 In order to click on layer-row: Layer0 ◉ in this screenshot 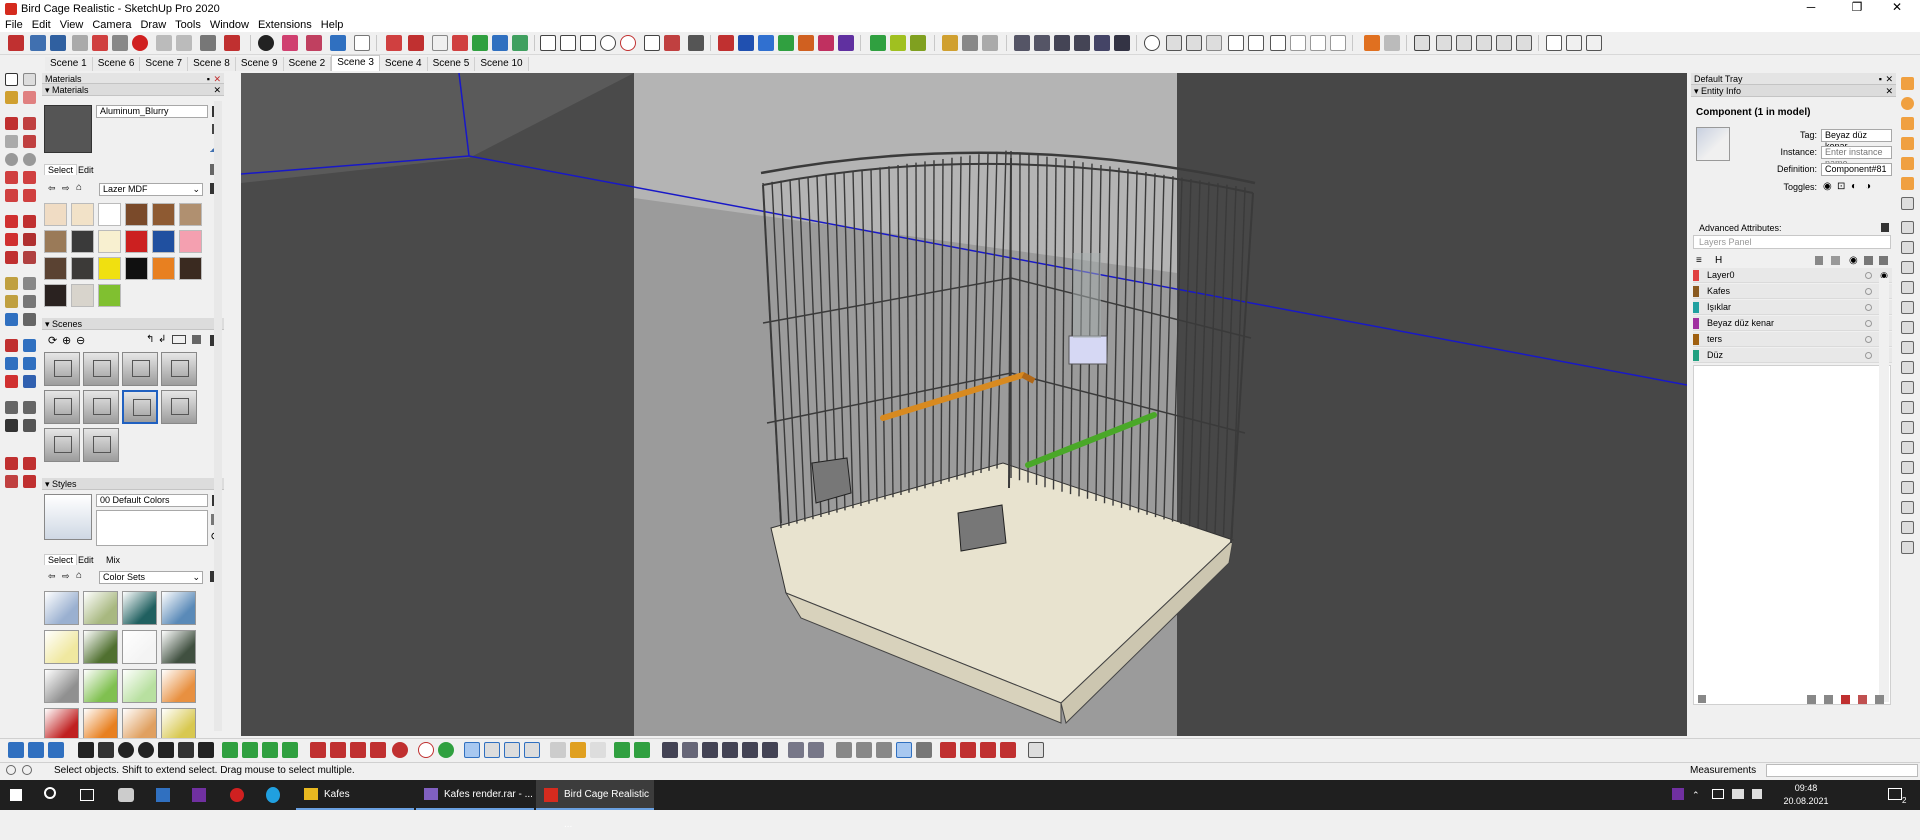, I will do `click(1792, 275)`.